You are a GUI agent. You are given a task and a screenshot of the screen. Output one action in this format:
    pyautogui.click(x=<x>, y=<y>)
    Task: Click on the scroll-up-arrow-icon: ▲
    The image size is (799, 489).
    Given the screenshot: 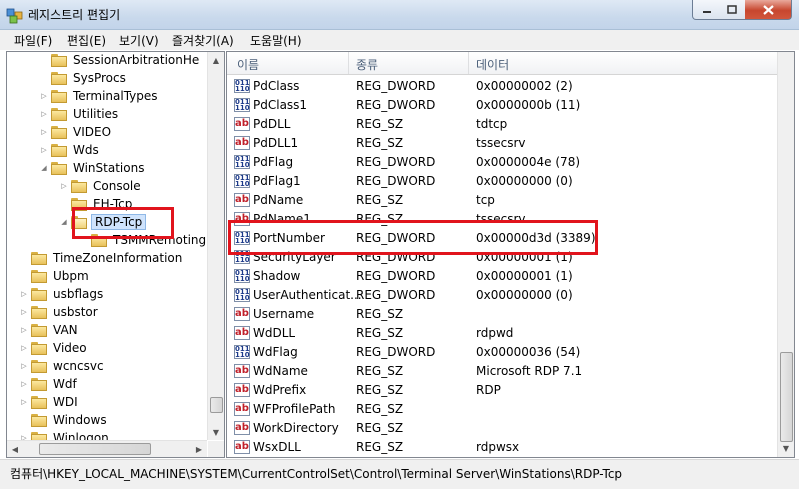 What is the action you would take?
    pyautogui.click(x=216, y=60)
    